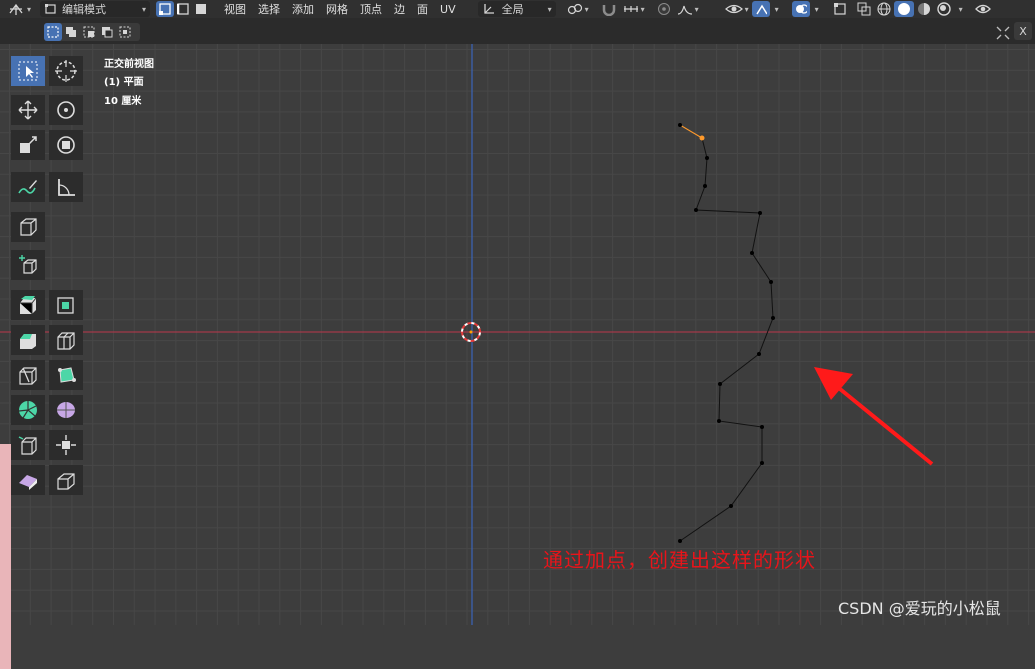  What do you see at coordinates (66, 410) in the screenshot?
I see `smooth-tool` at bounding box center [66, 410].